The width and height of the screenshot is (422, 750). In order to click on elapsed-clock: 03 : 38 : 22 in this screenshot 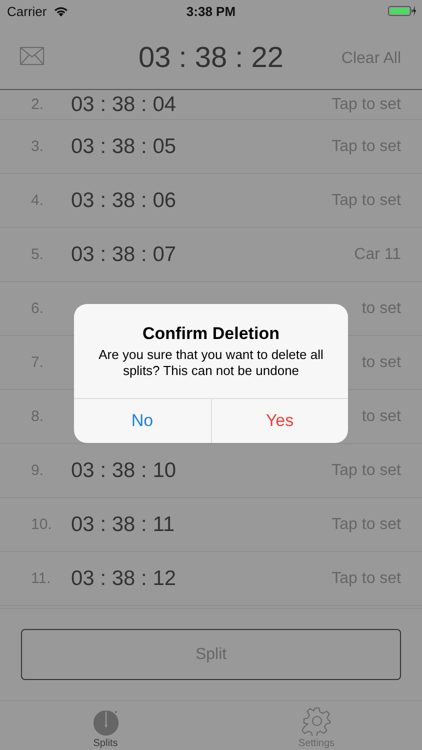, I will do `click(211, 58)`.